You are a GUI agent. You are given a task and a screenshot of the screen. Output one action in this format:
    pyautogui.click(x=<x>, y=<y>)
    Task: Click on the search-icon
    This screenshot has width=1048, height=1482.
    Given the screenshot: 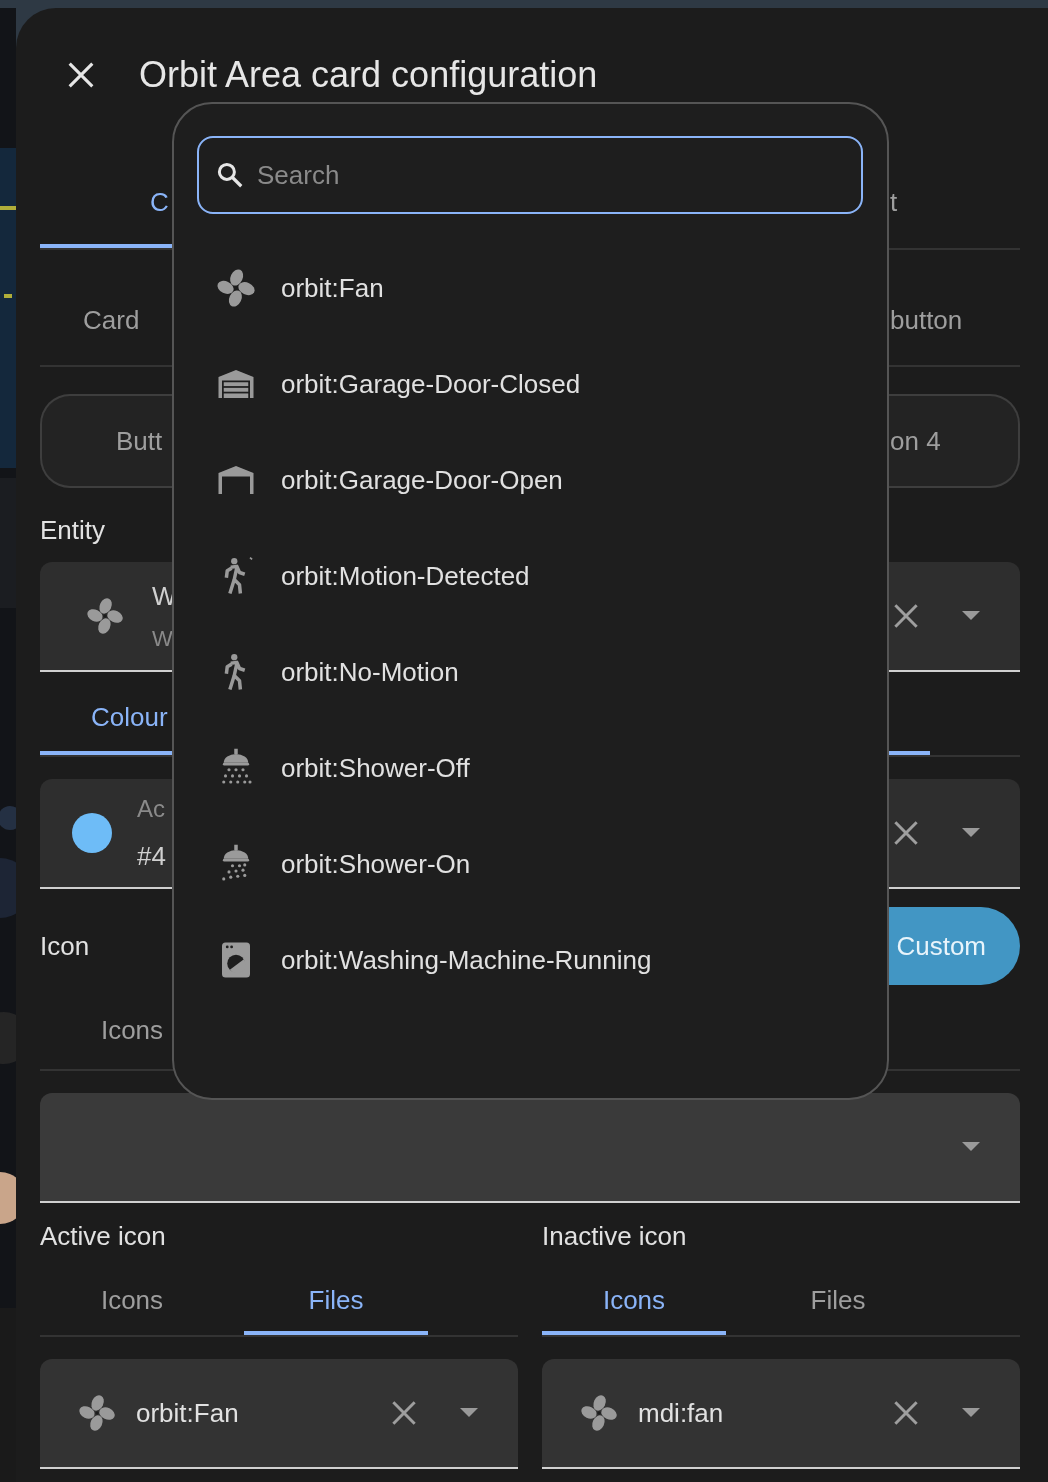 What is the action you would take?
    pyautogui.click(x=230, y=175)
    